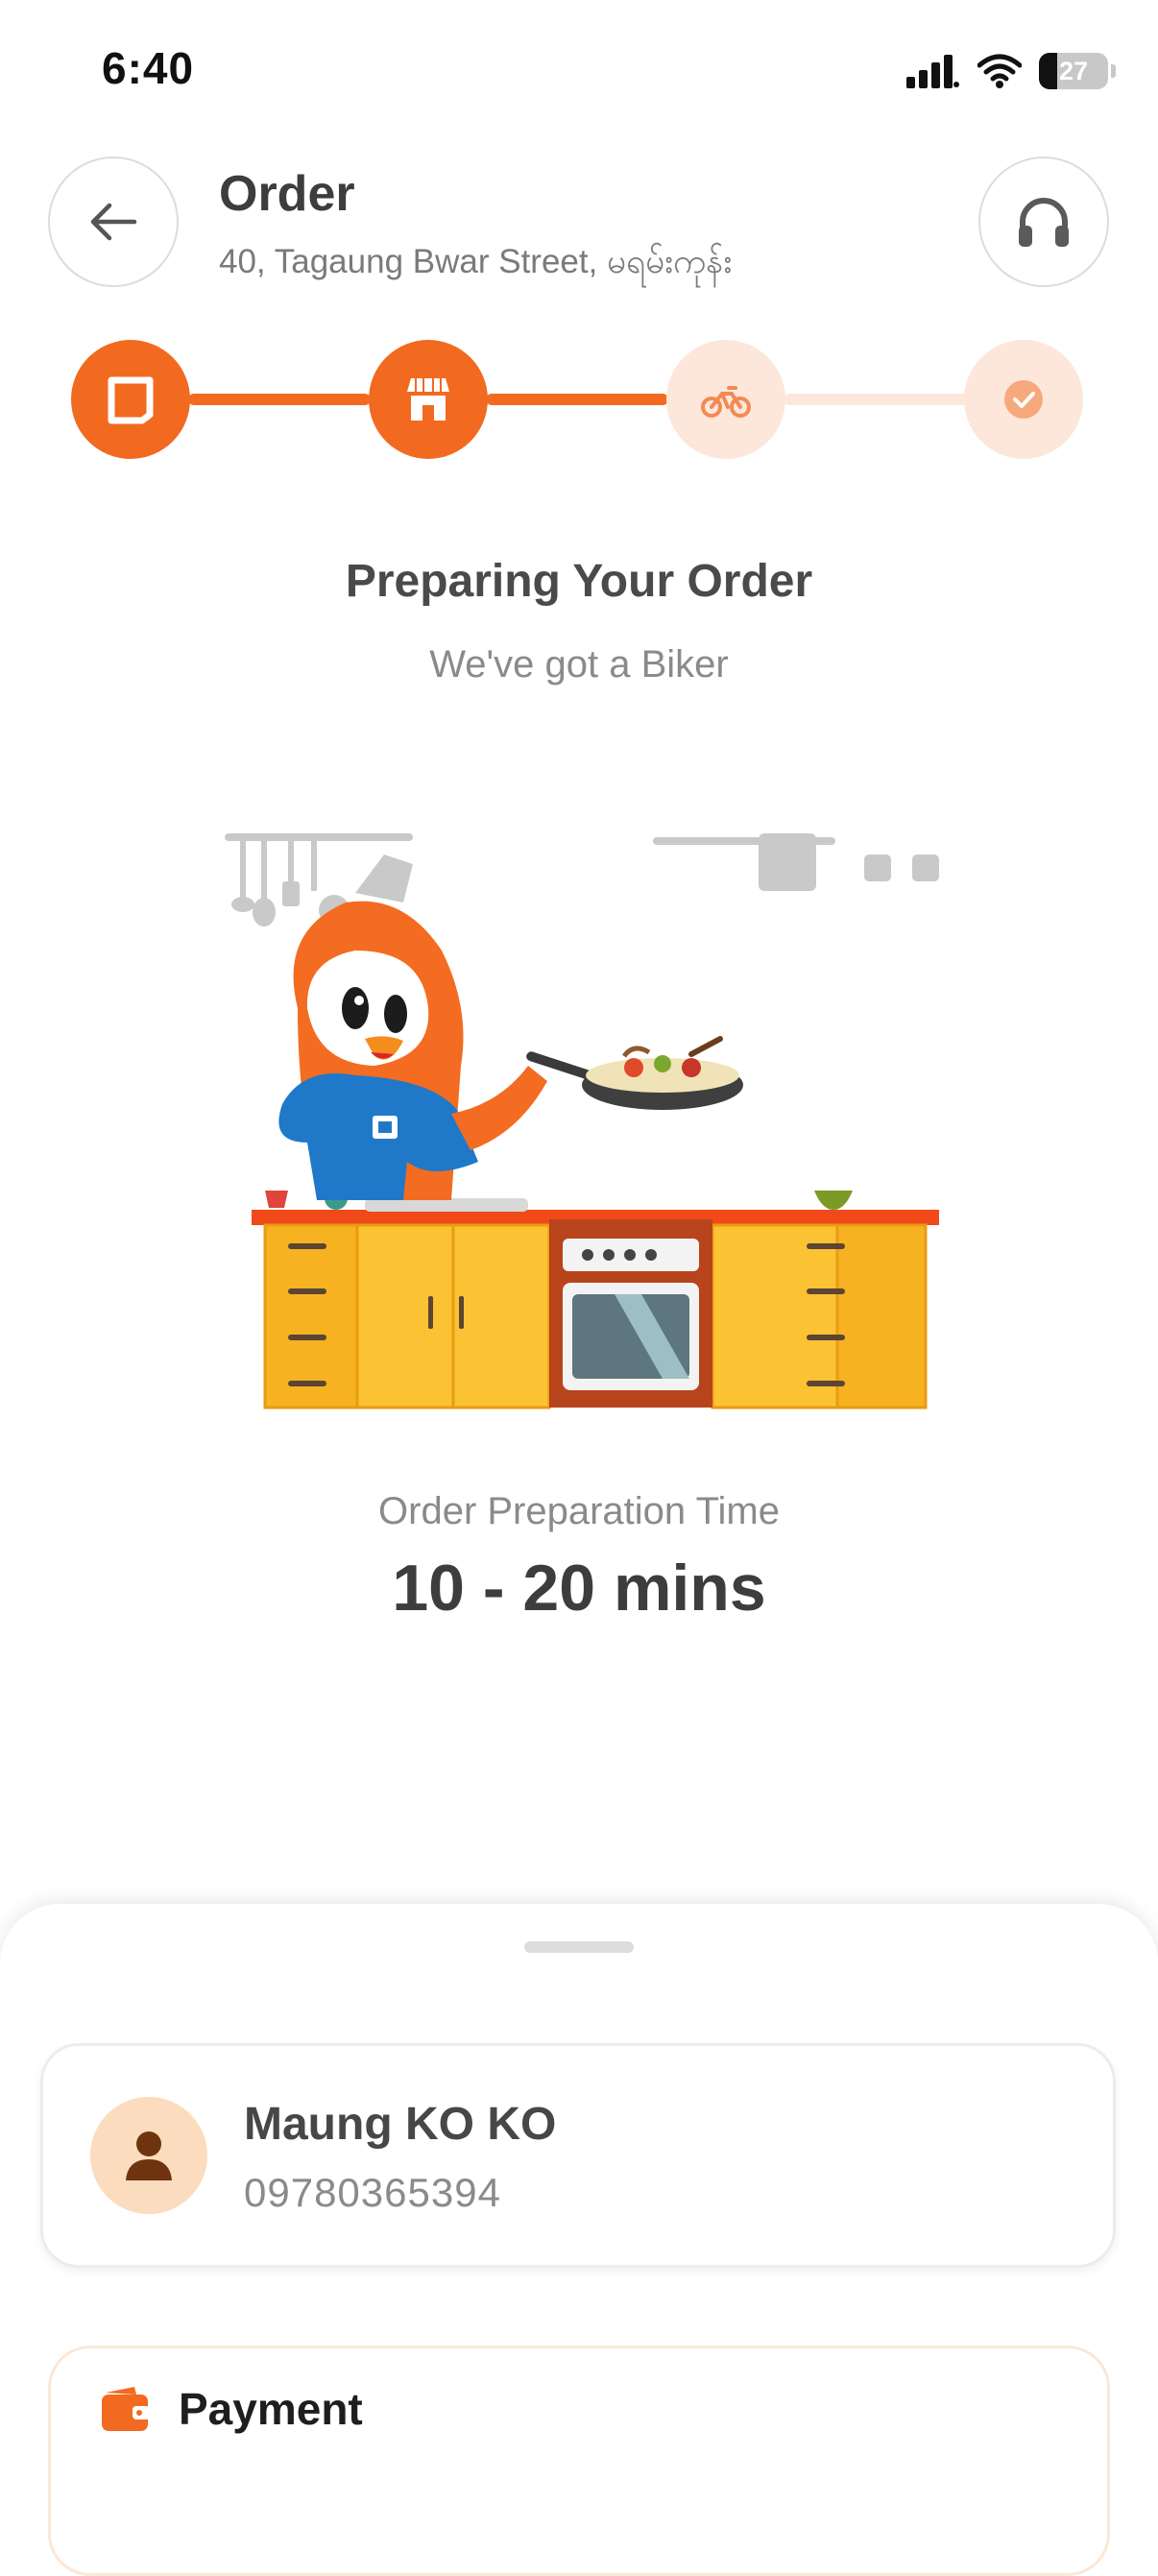 Image resolution: width=1158 pixels, height=2576 pixels. I want to click on wifi-icon, so click(999, 71).